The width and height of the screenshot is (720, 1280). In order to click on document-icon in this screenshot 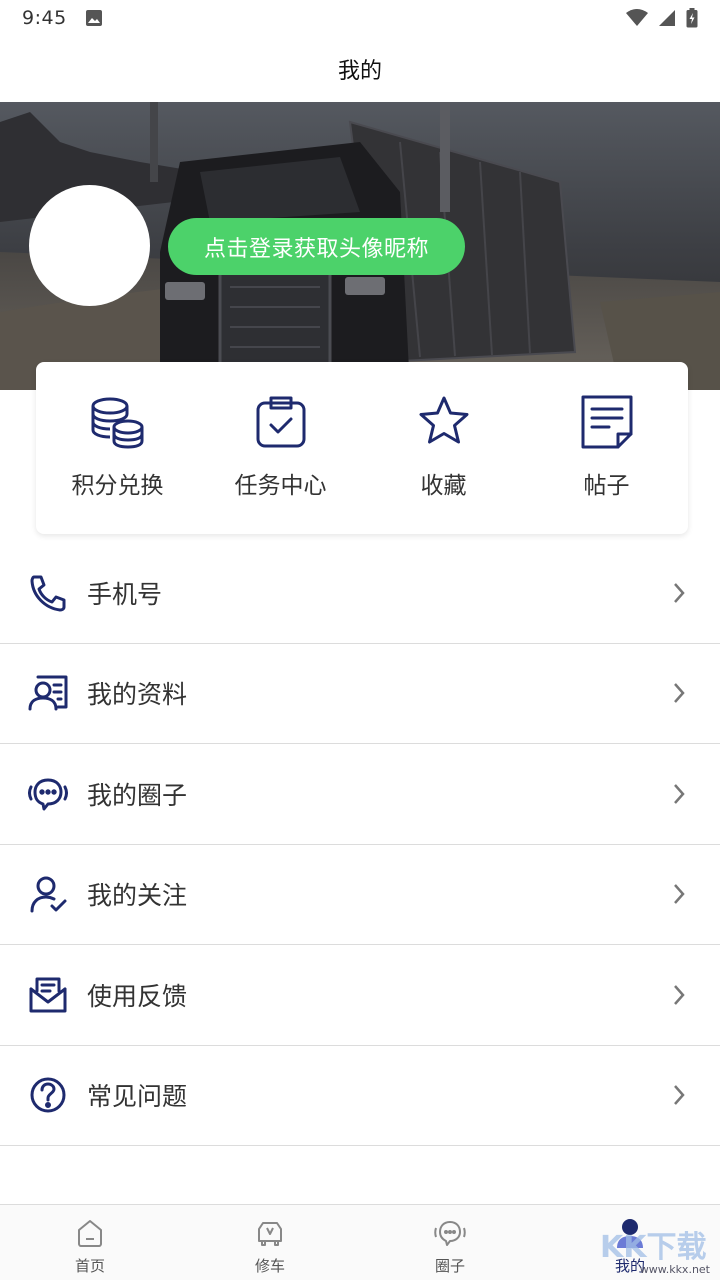, I will do `click(606, 422)`.